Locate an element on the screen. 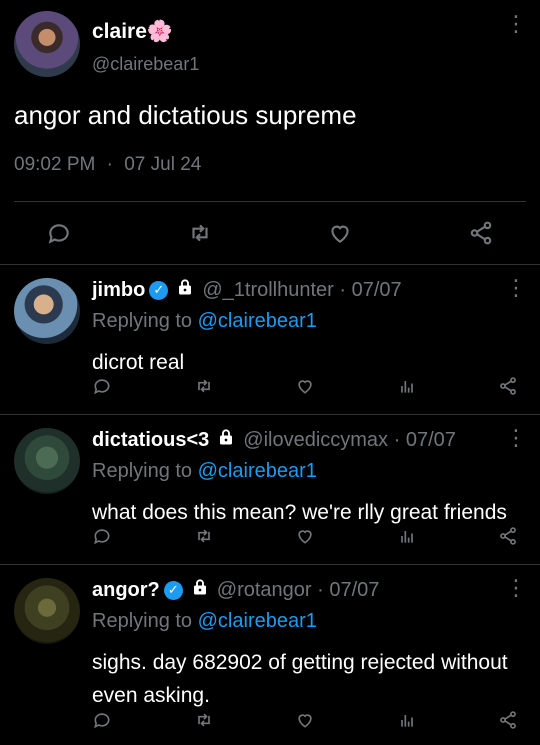 This screenshot has width=540, height=745. handle-date: @ilovediccymax · 07/07 is located at coordinates (349, 440).